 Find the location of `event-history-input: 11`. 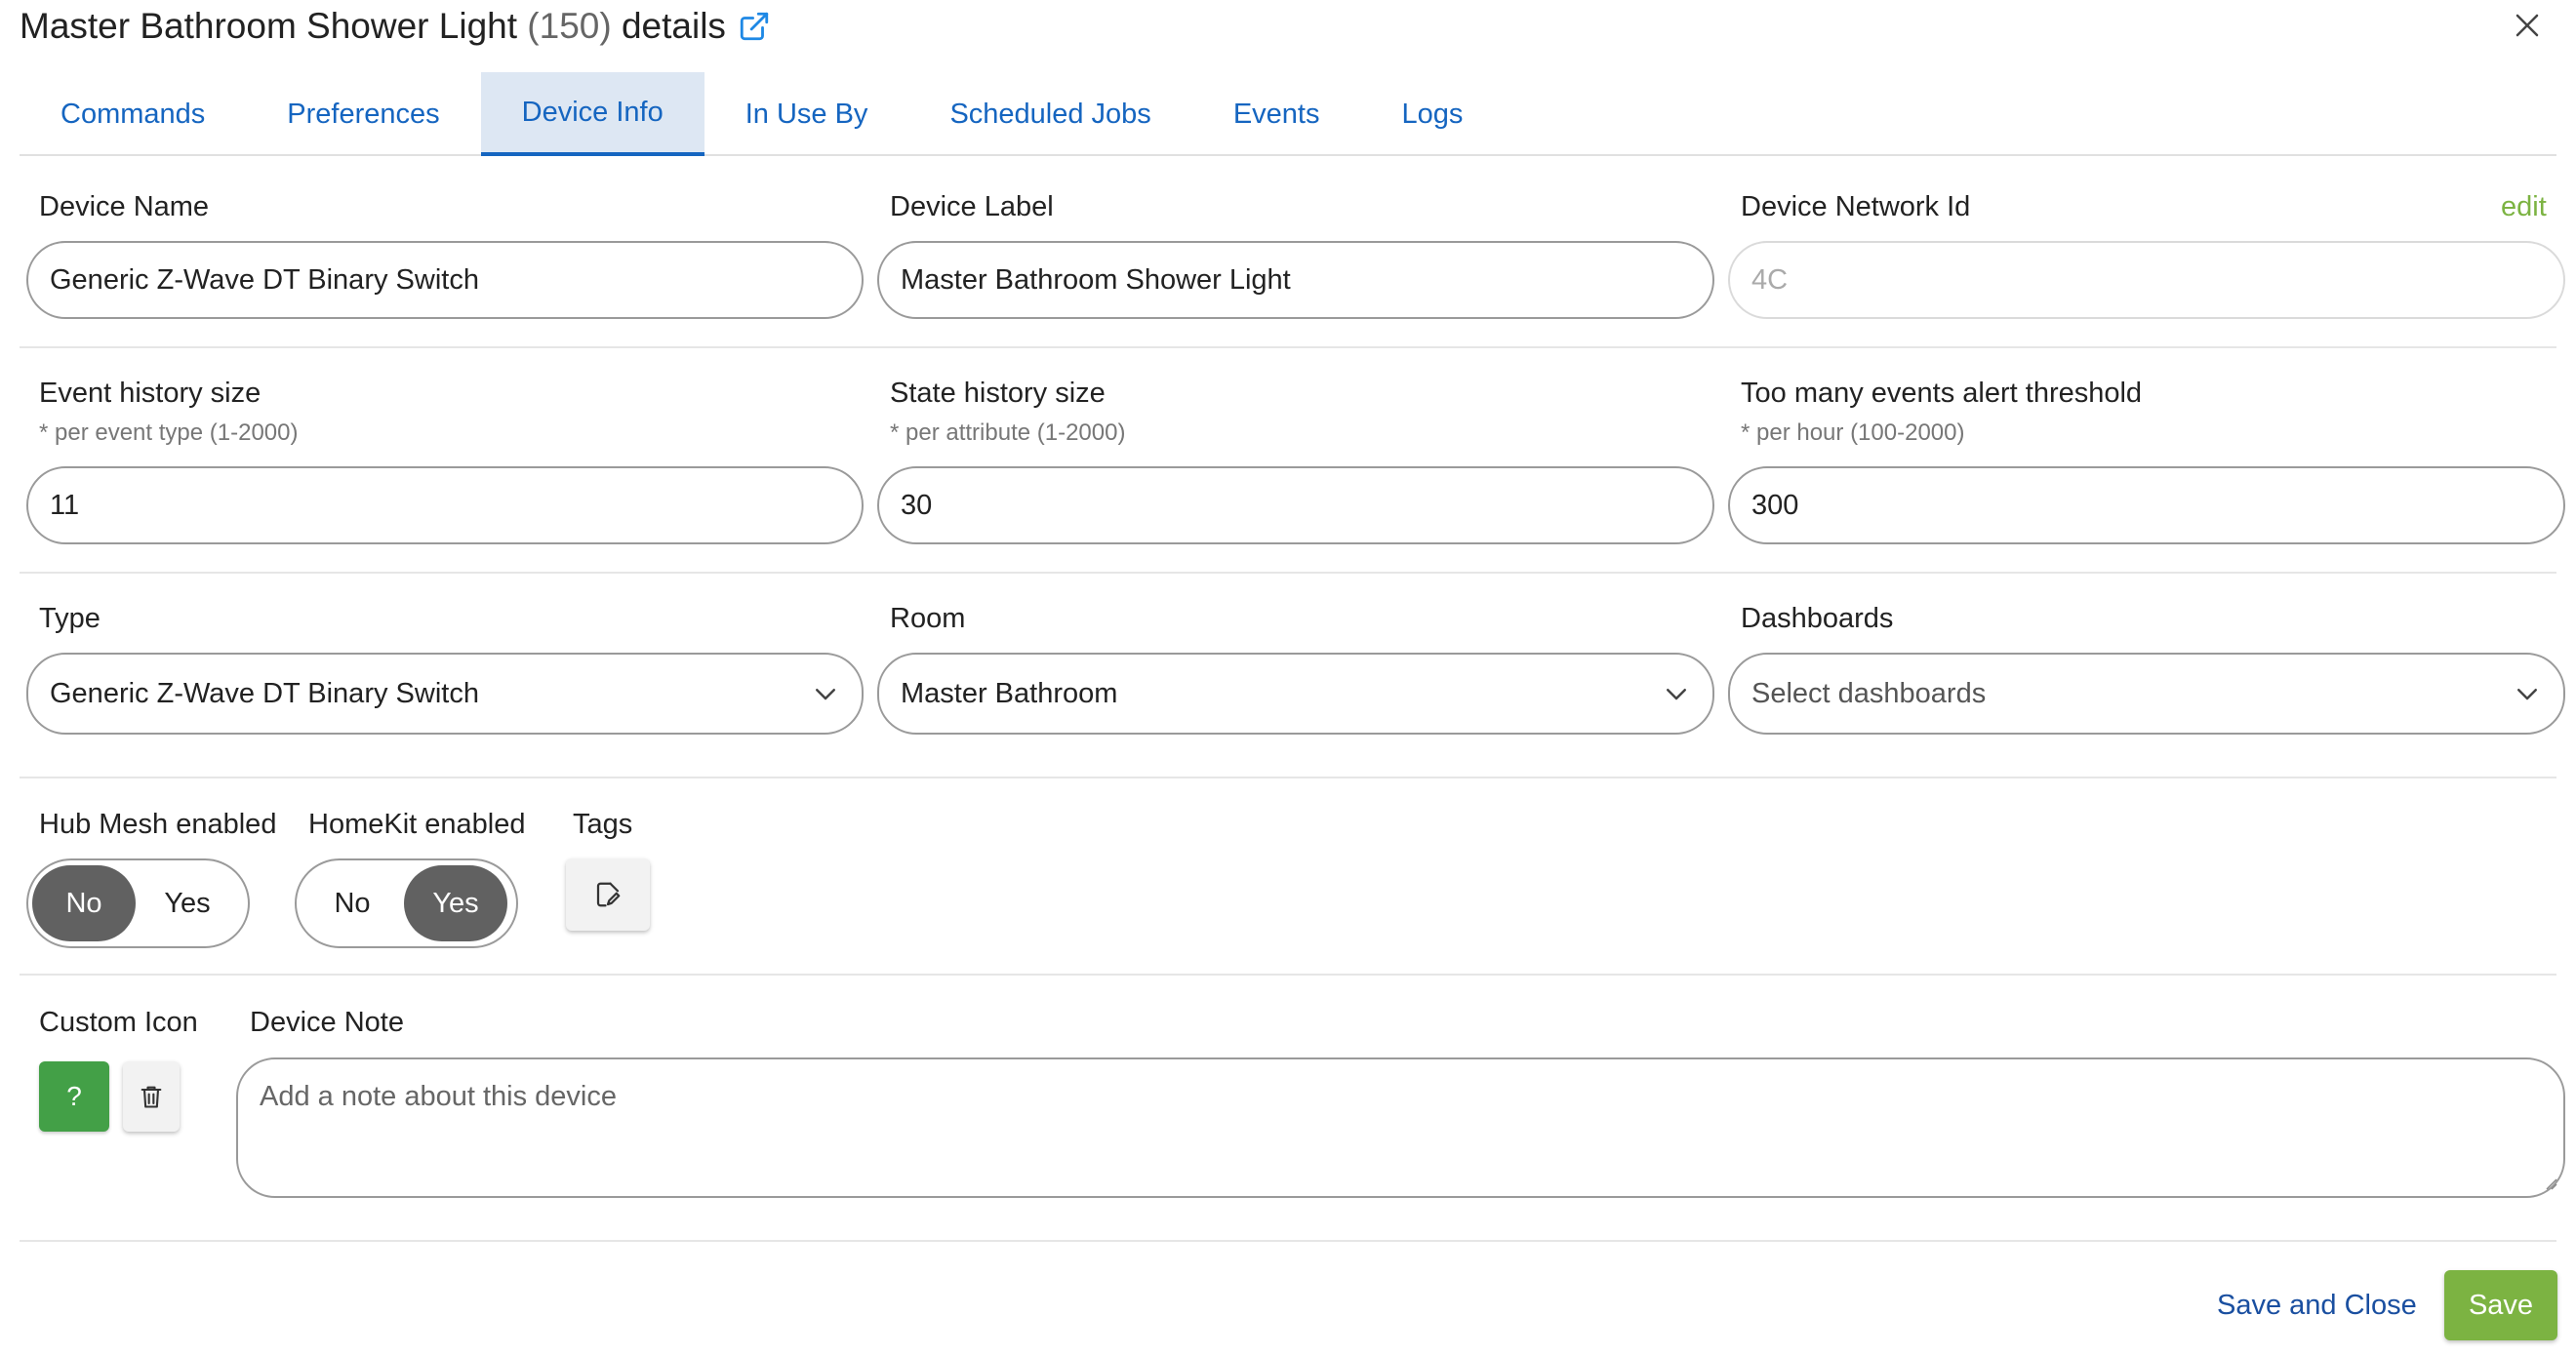

event-history-input: 11 is located at coordinates (445, 505).